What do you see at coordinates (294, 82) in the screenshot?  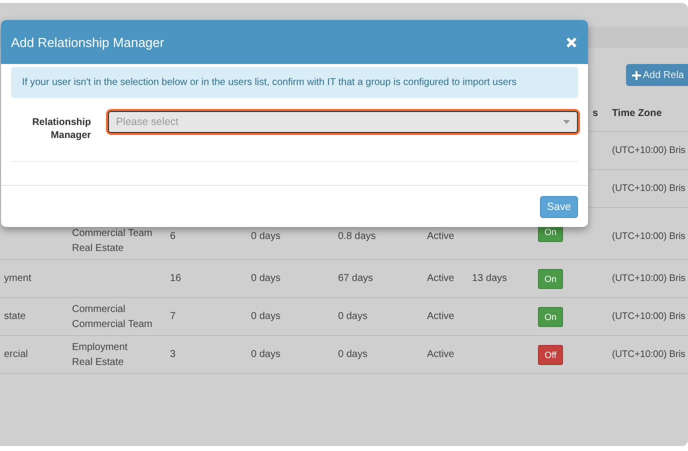 I see `info-alert: If your user isn't in the selection below or in the users list, confirm with IT that a group is configured to import users` at bounding box center [294, 82].